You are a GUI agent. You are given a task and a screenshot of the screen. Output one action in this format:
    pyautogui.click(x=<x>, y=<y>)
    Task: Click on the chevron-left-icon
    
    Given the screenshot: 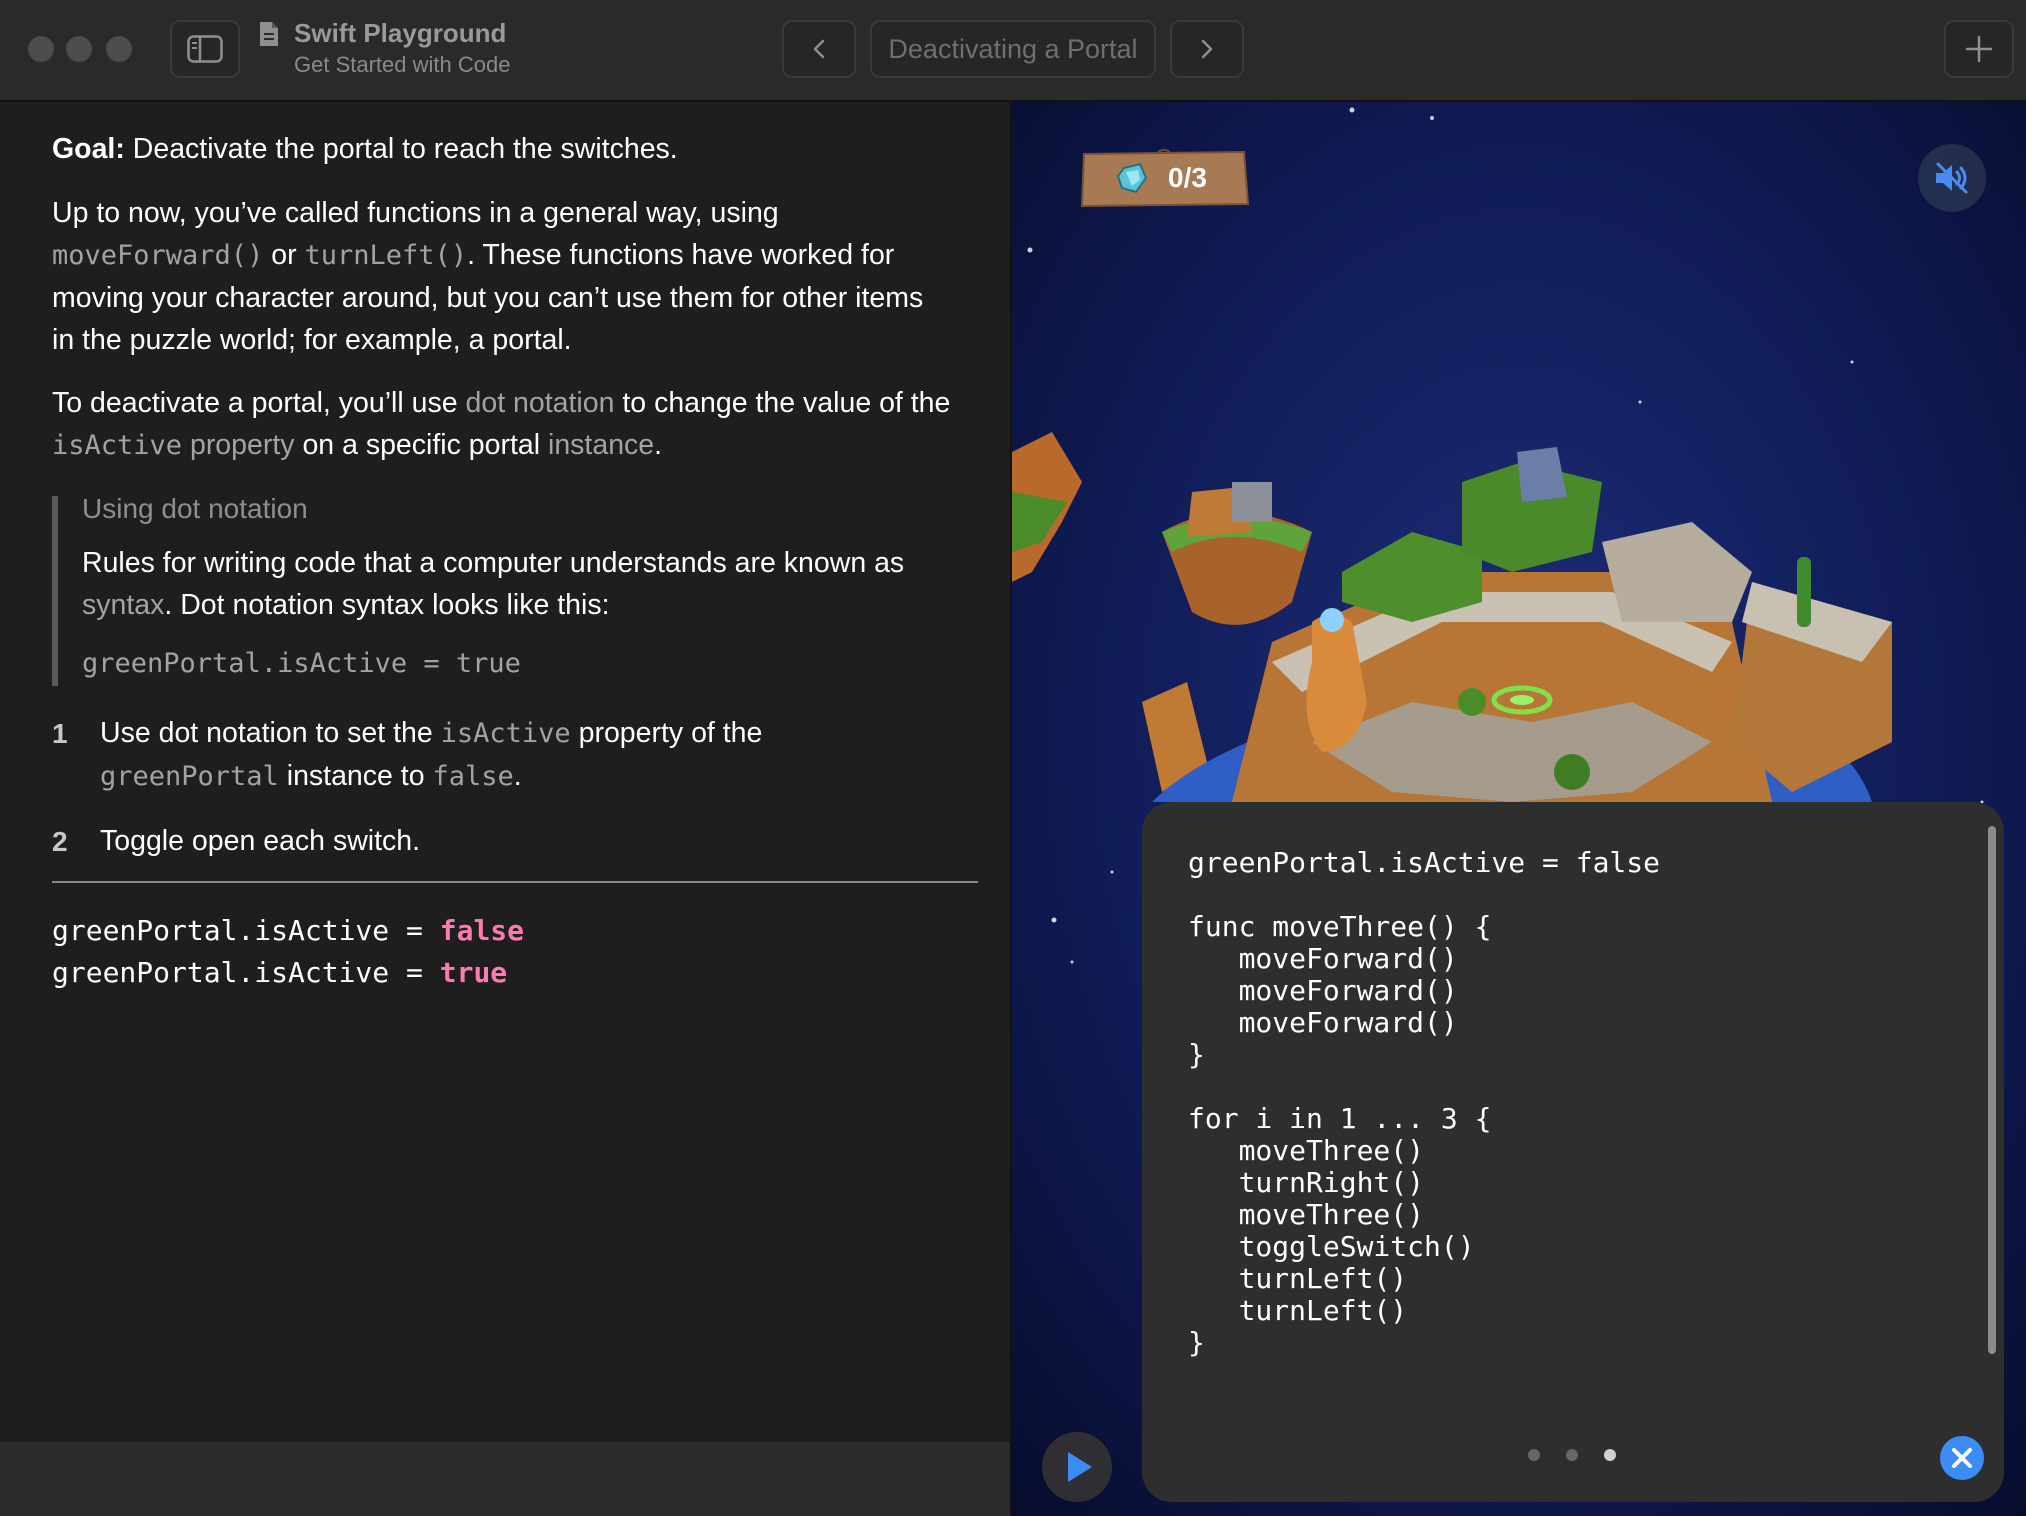 What is the action you would take?
    pyautogui.click(x=819, y=49)
    